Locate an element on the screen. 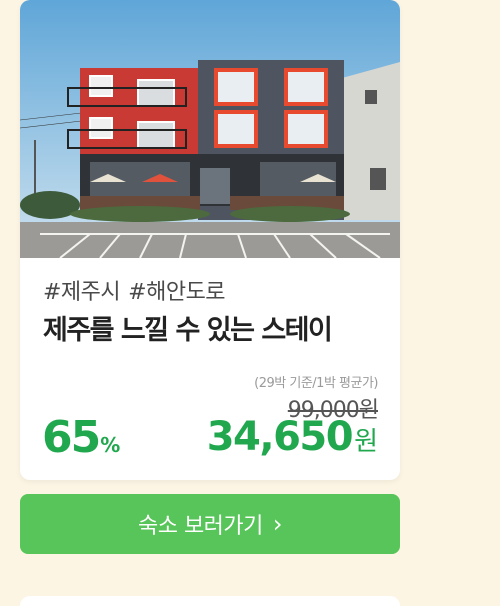 This screenshot has height=606, width=500. sale-price: 34,650원 is located at coordinates (292, 437).